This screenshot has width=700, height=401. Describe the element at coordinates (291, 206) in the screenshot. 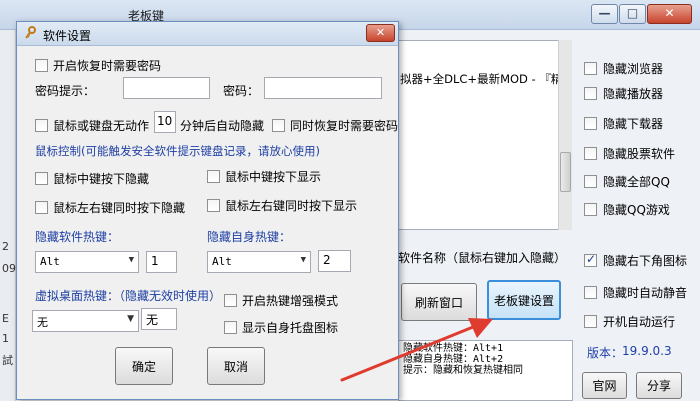

I see `checkbox-label: 鼠标左右键同时按下显示` at that location.